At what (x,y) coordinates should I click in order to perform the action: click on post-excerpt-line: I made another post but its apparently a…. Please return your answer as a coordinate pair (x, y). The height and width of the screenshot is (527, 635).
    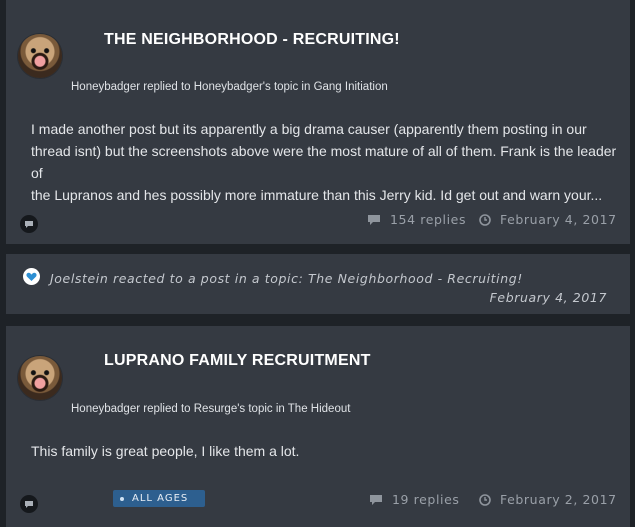
    Looking at the image, I should click on (309, 129).